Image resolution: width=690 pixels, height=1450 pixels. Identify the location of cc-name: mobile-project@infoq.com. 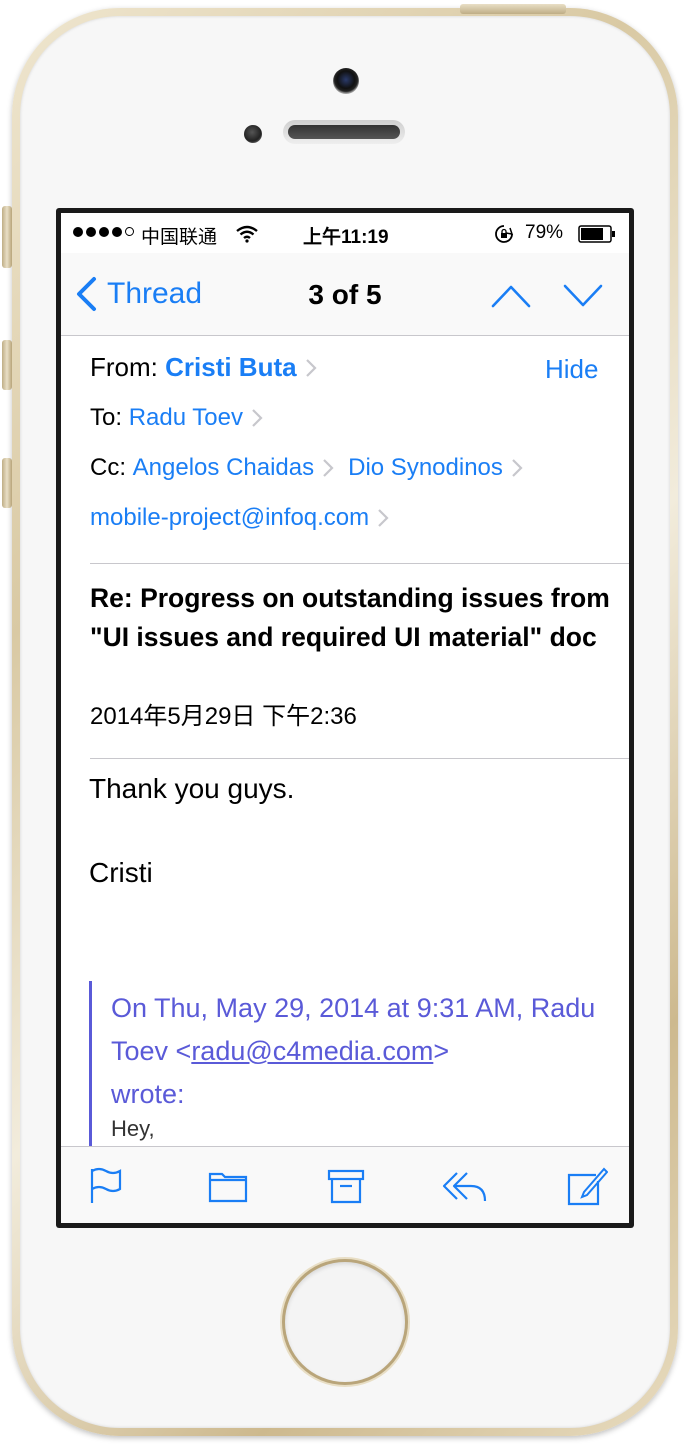
(230, 517).